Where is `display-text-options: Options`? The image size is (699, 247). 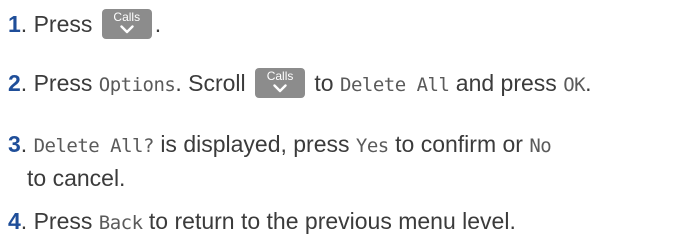 display-text-options: Options is located at coordinates (137, 85).